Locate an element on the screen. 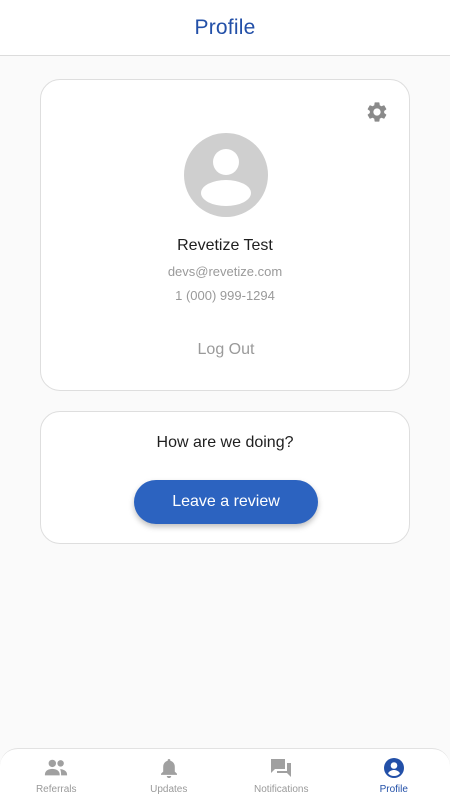  nav-label: Referrals is located at coordinates (56, 789).